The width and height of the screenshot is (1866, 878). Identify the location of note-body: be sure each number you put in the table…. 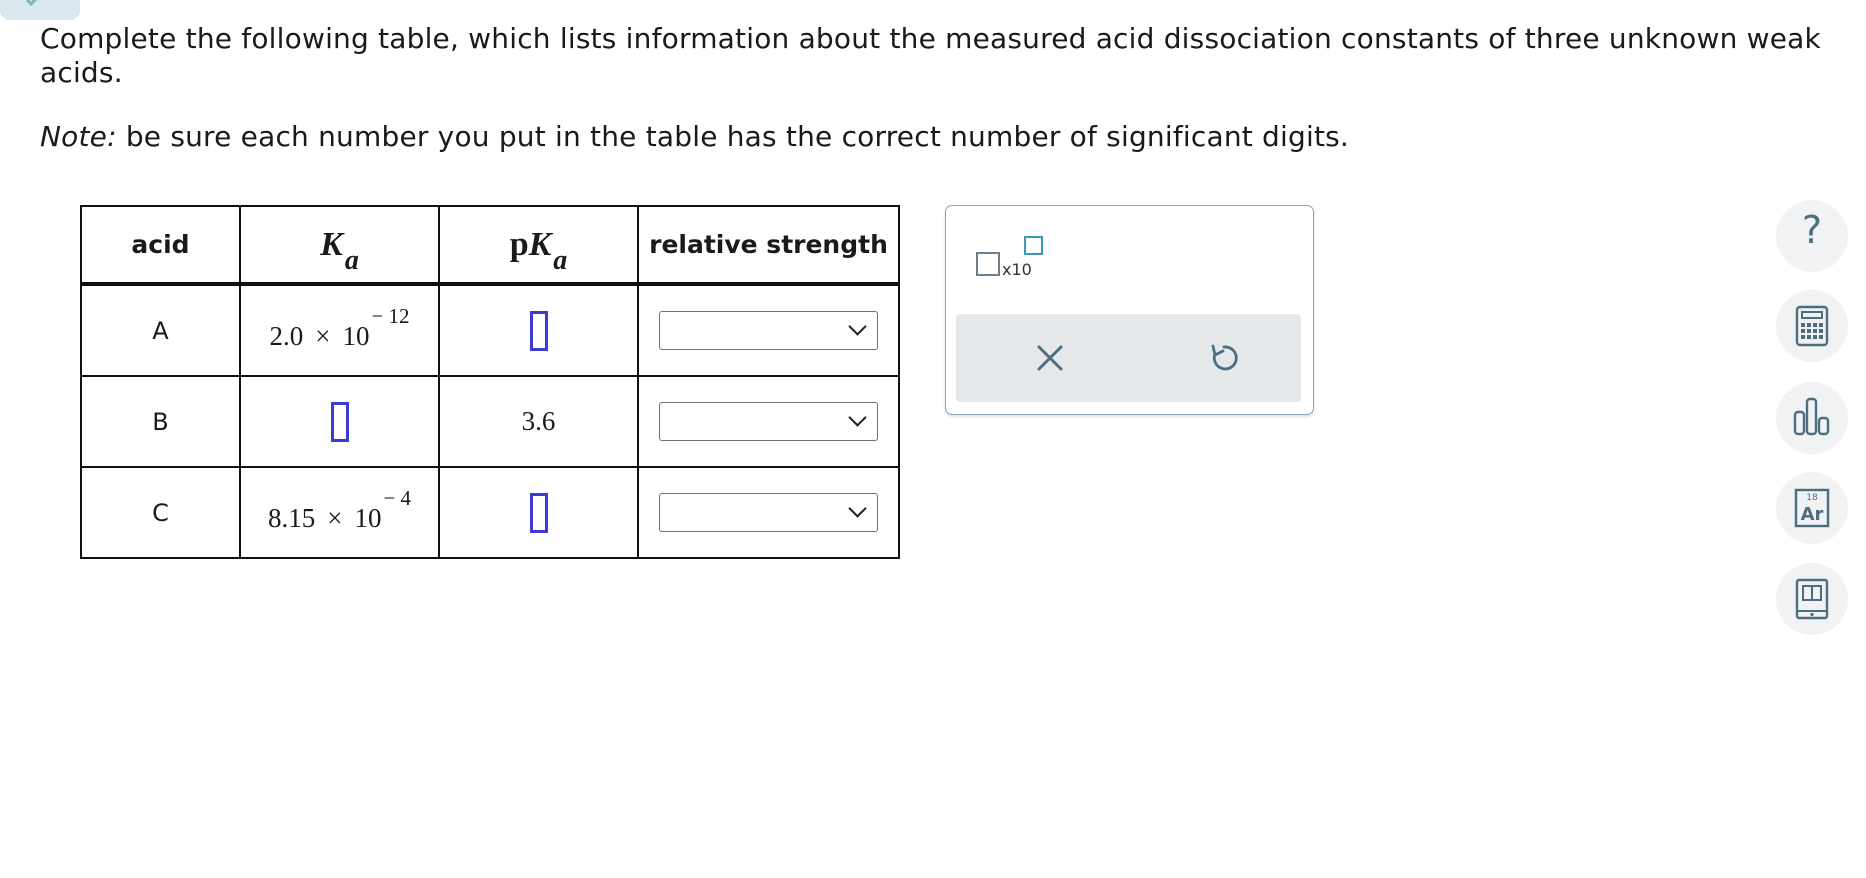
(733, 136).